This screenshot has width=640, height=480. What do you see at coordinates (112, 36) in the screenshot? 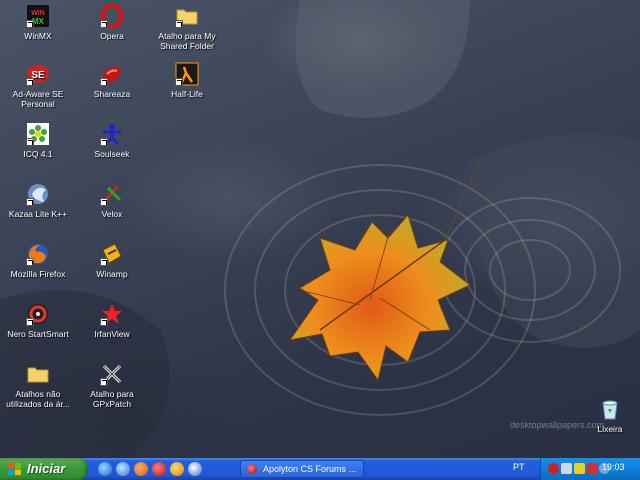
I see `desktop-icon-label: Opera` at bounding box center [112, 36].